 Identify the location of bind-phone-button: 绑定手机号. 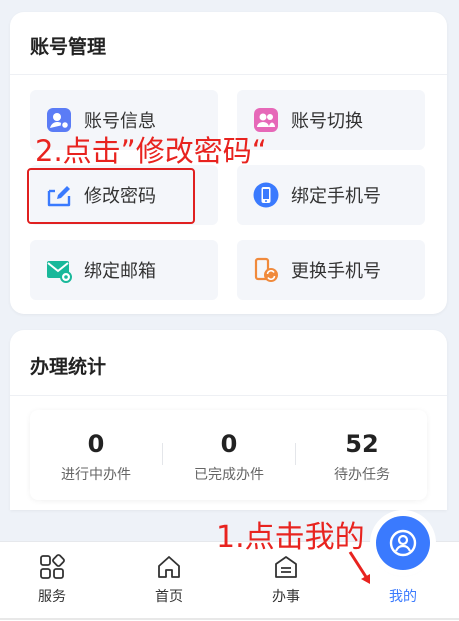
(331, 195).